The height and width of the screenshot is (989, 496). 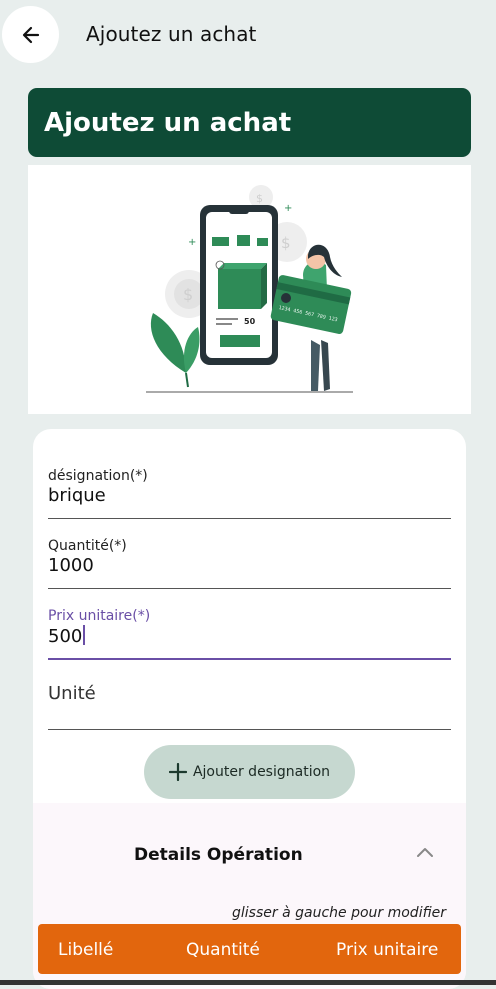 What do you see at coordinates (98, 476) in the screenshot?
I see `designation-label: désignation(*)` at bounding box center [98, 476].